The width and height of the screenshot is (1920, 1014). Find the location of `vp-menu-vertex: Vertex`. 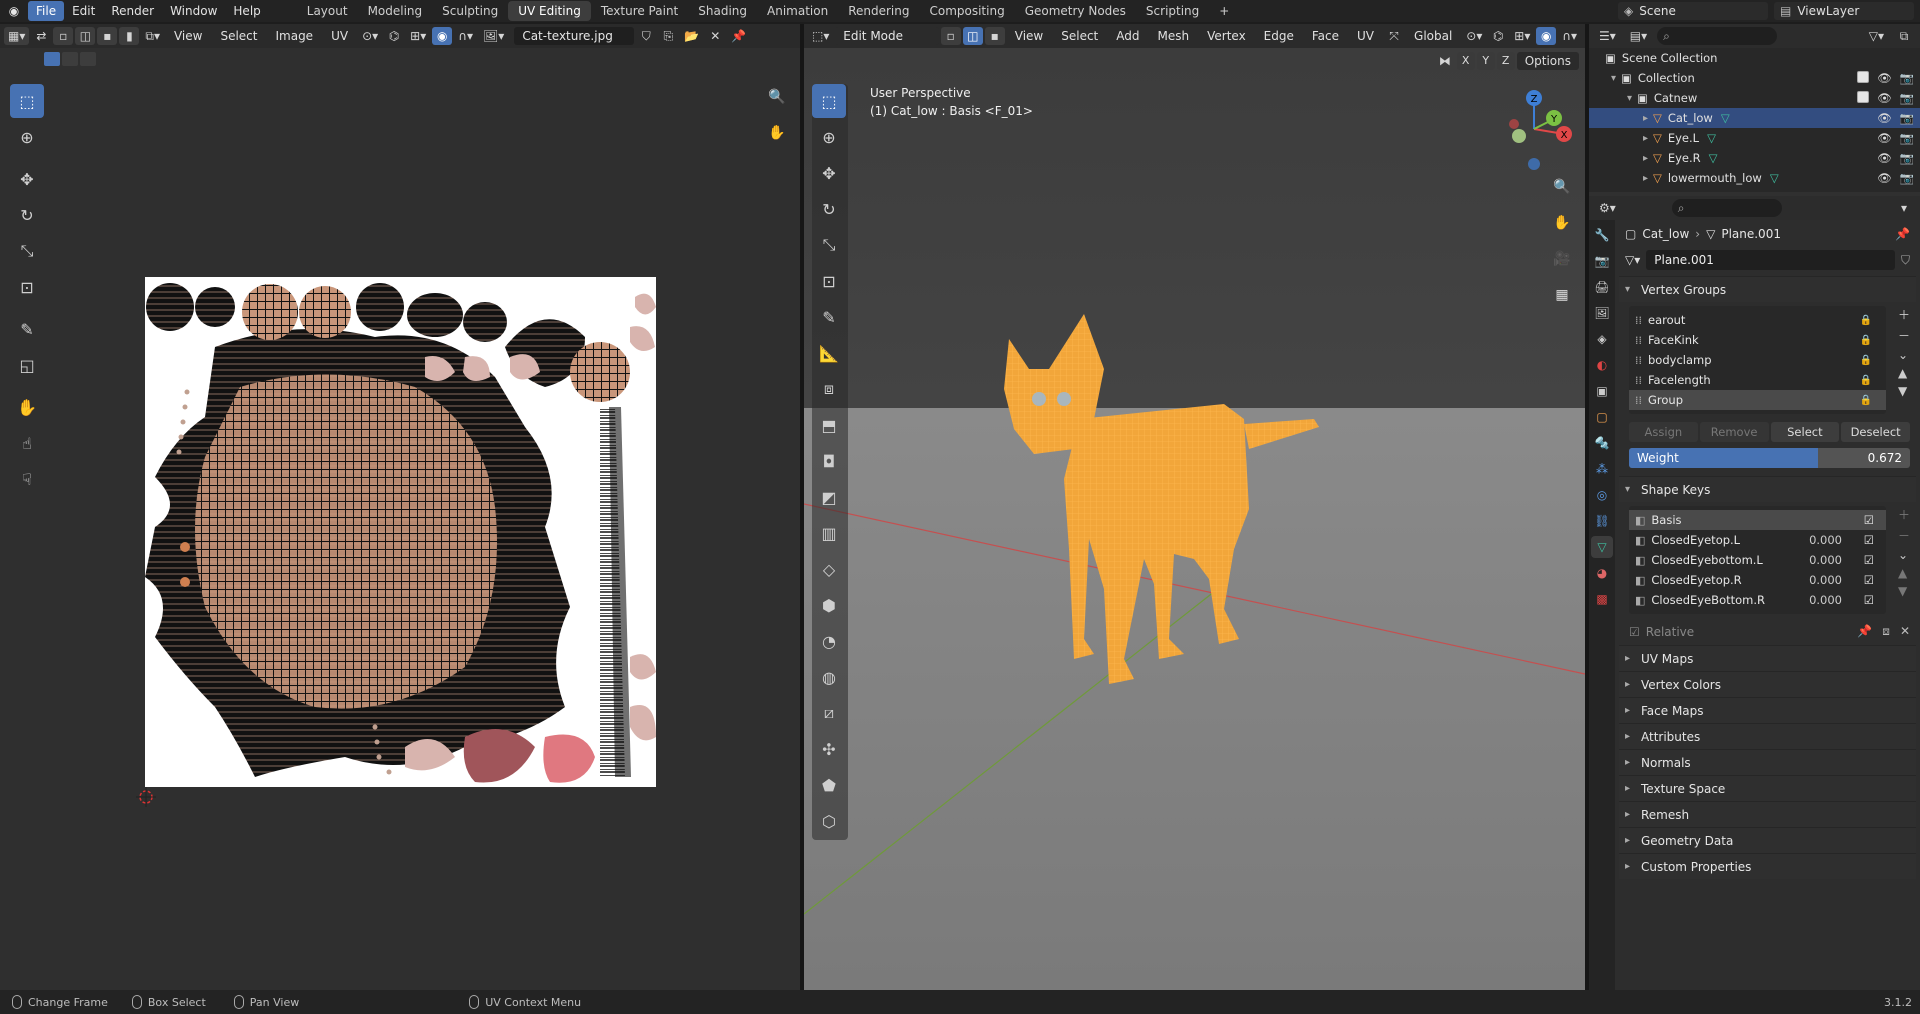

vp-menu-vertex: Vertex is located at coordinates (1226, 36).